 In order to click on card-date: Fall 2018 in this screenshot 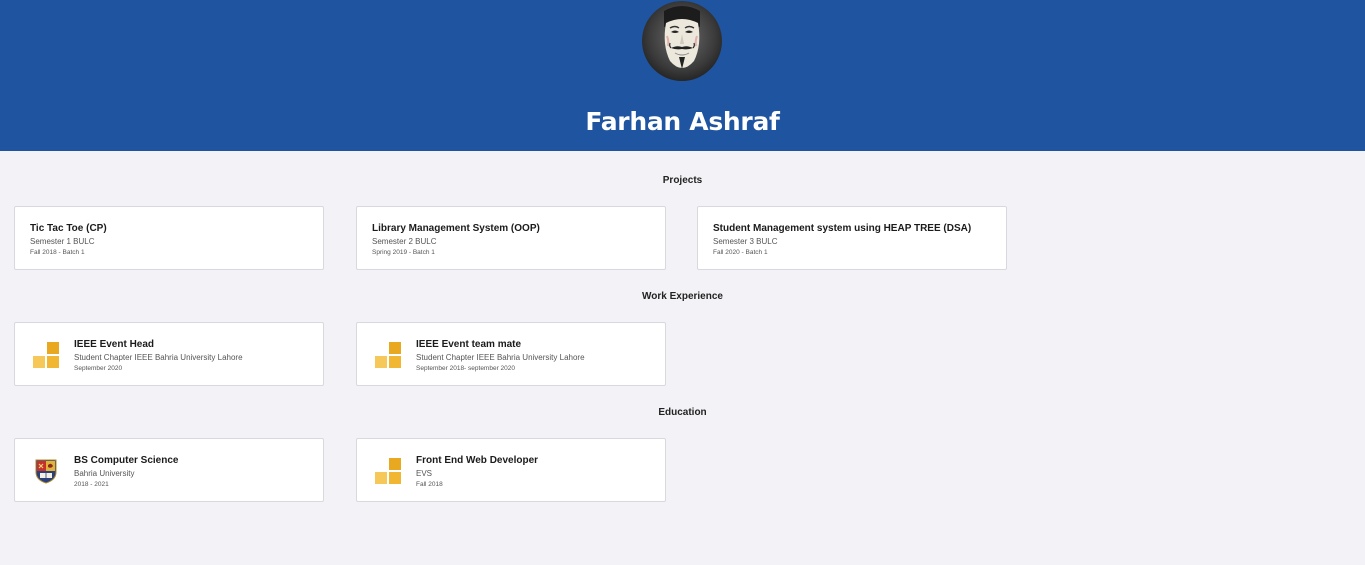, I will do `click(429, 484)`.